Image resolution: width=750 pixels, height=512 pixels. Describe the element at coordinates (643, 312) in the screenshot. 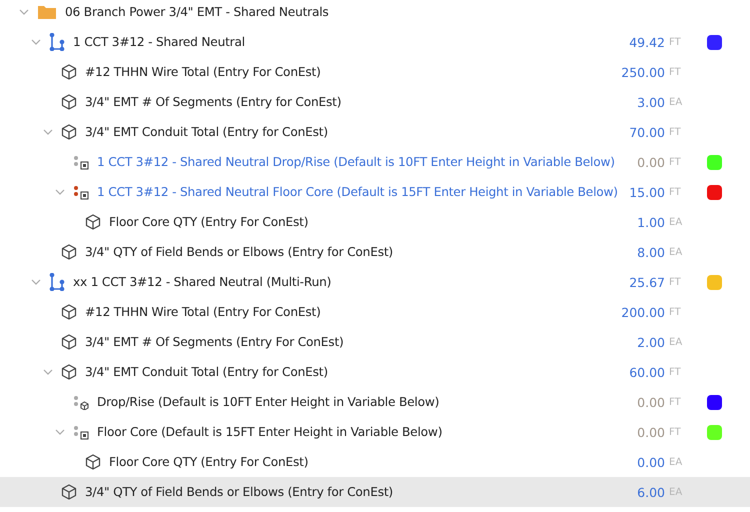

I see `quantity-value: 200.00` at that location.